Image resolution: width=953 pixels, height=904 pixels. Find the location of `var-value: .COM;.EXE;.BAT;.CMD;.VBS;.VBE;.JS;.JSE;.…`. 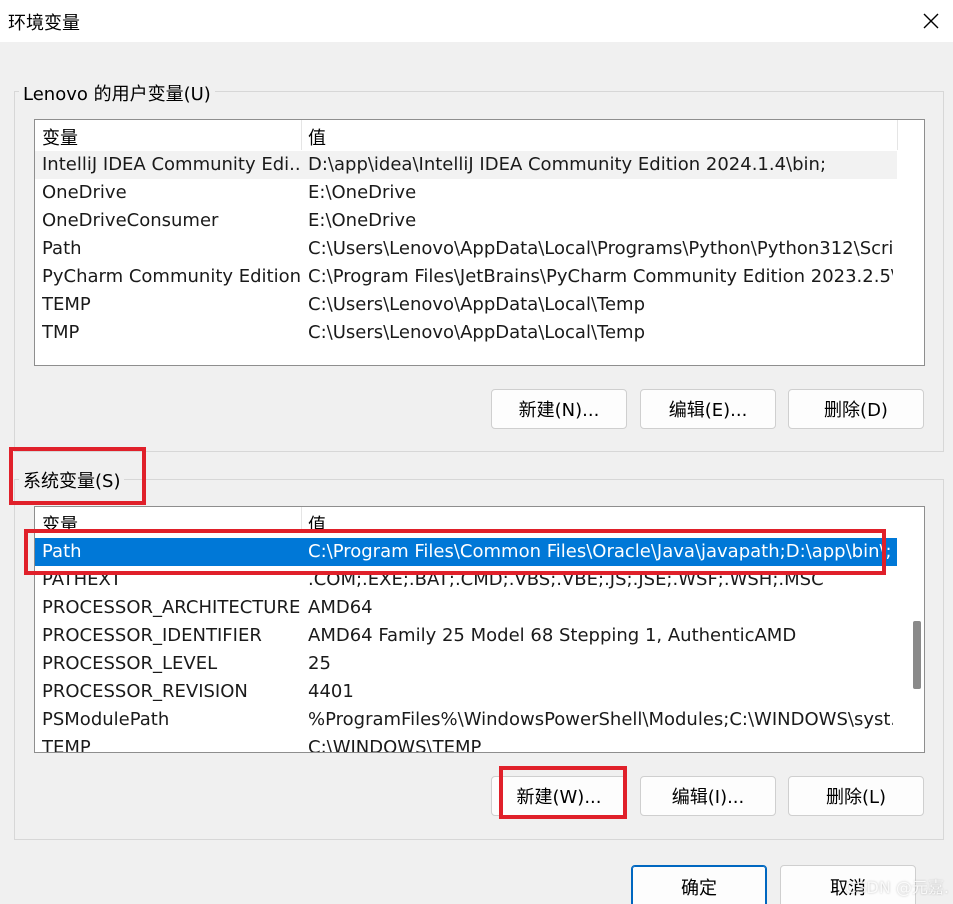

var-value: .COM;.EXE;.BAT;.CMD;.VBS;.VBE;.JS;.JSE;.… is located at coordinates (566, 579).